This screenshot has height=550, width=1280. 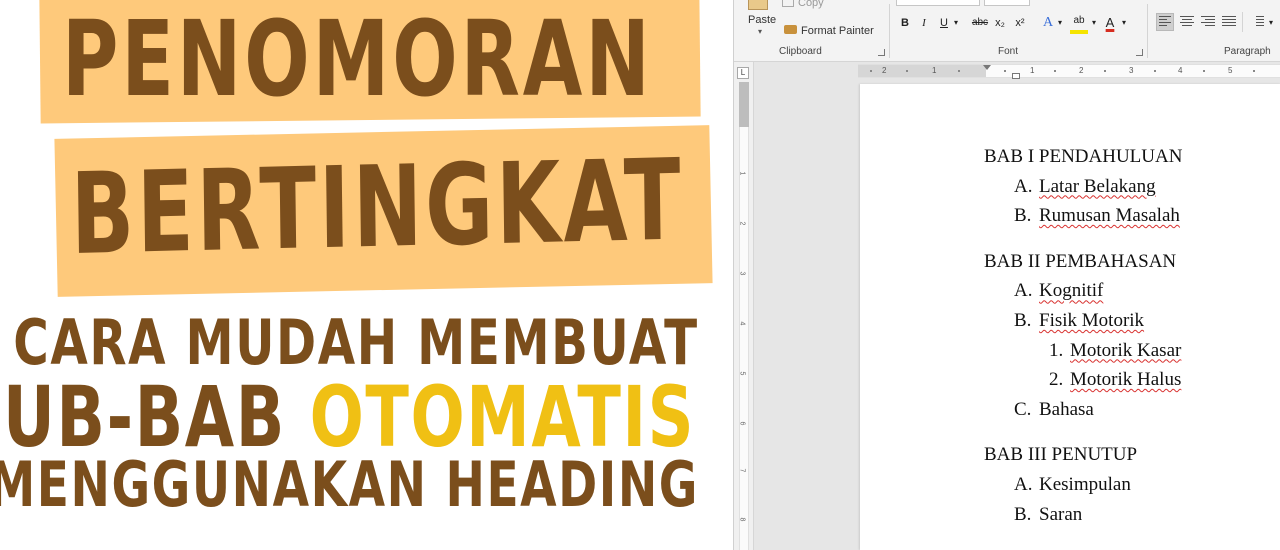 I want to click on font-color-dropdown-icon: ▾, so click(x=1124, y=23).